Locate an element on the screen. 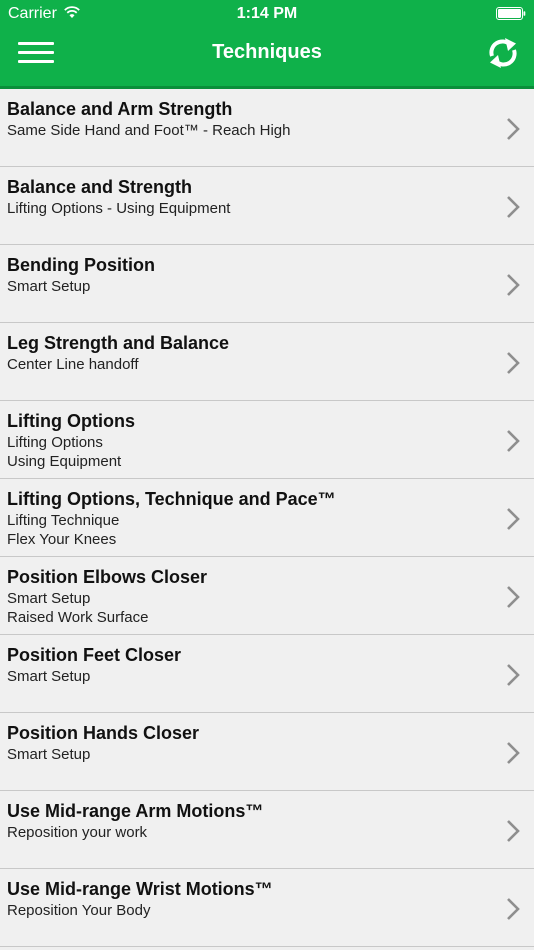  list-item-subtitle: Lifting Options - Using Equipment is located at coordinates (118, 209).